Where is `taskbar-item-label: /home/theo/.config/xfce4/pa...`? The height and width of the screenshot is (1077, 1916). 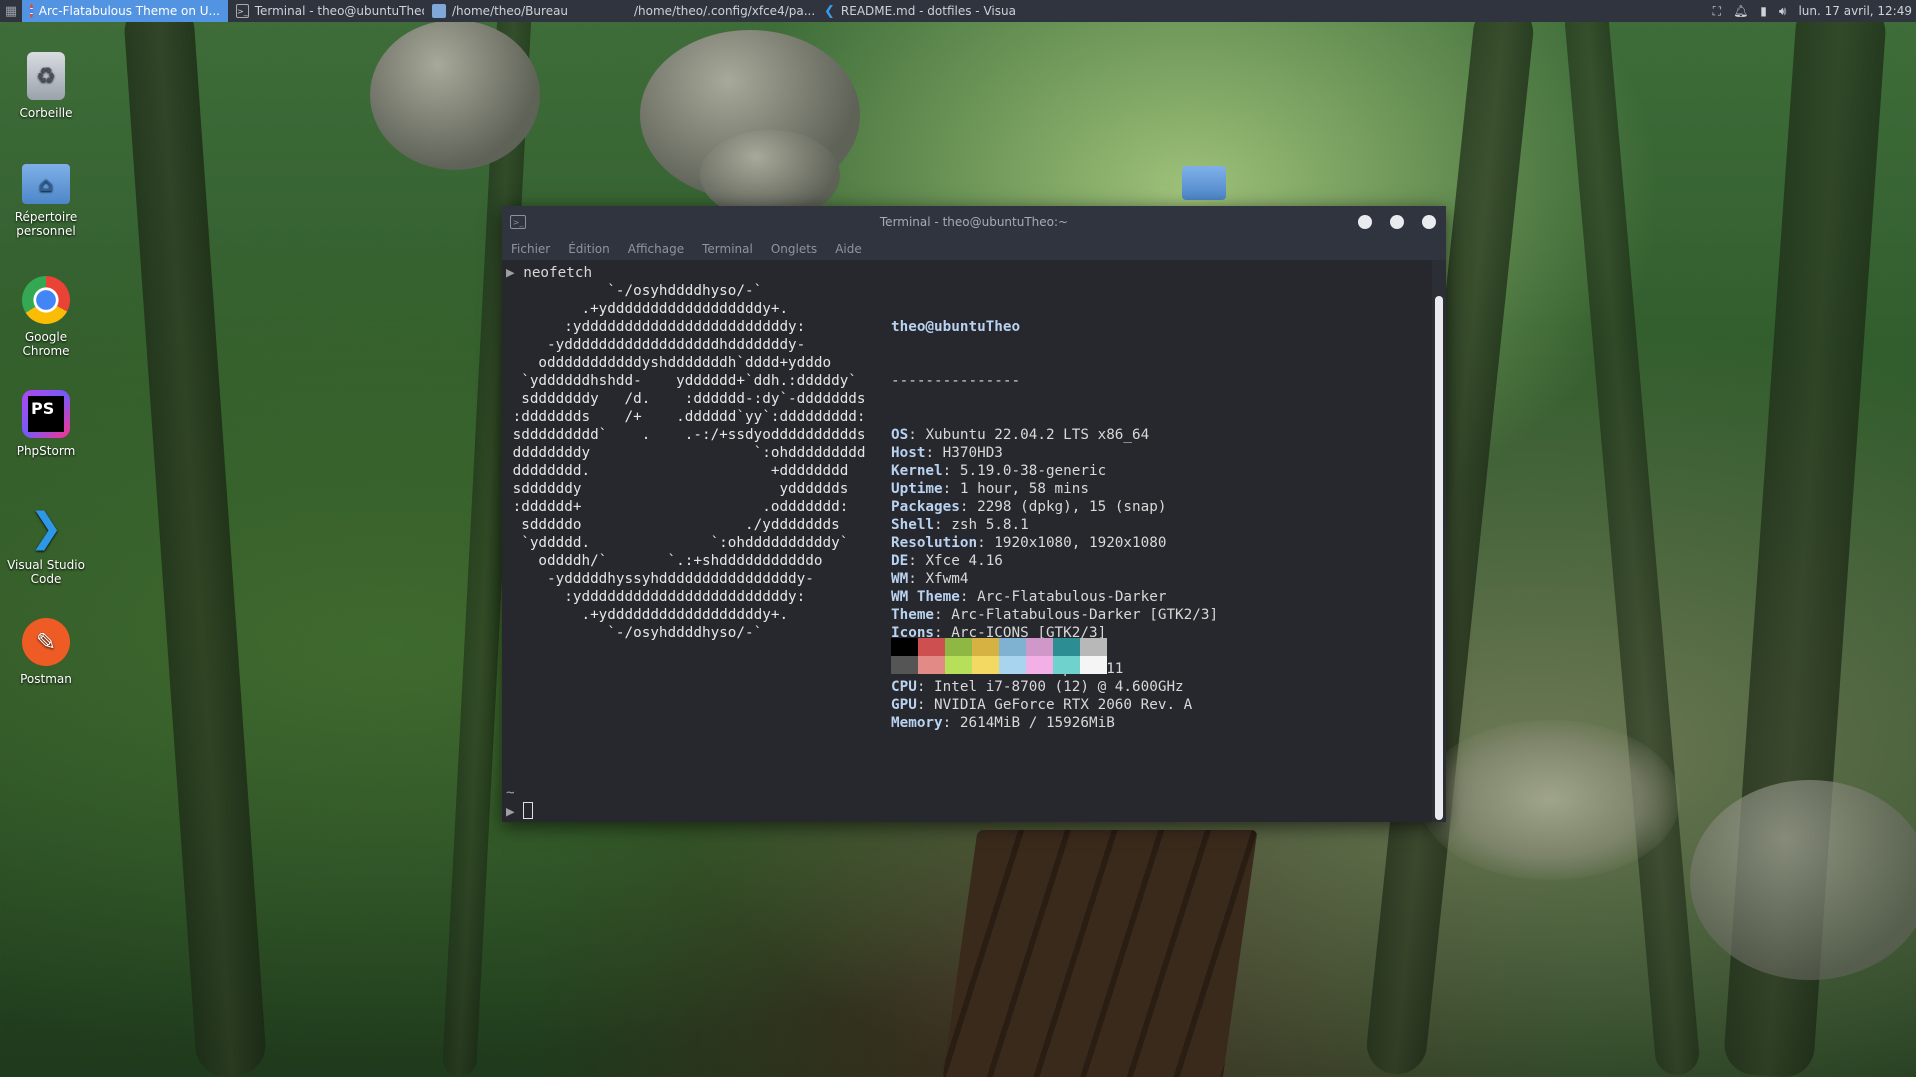
taskbar-item-label: /home/theo/.config/xfce4/pa... is located at coordinates (725, 11).